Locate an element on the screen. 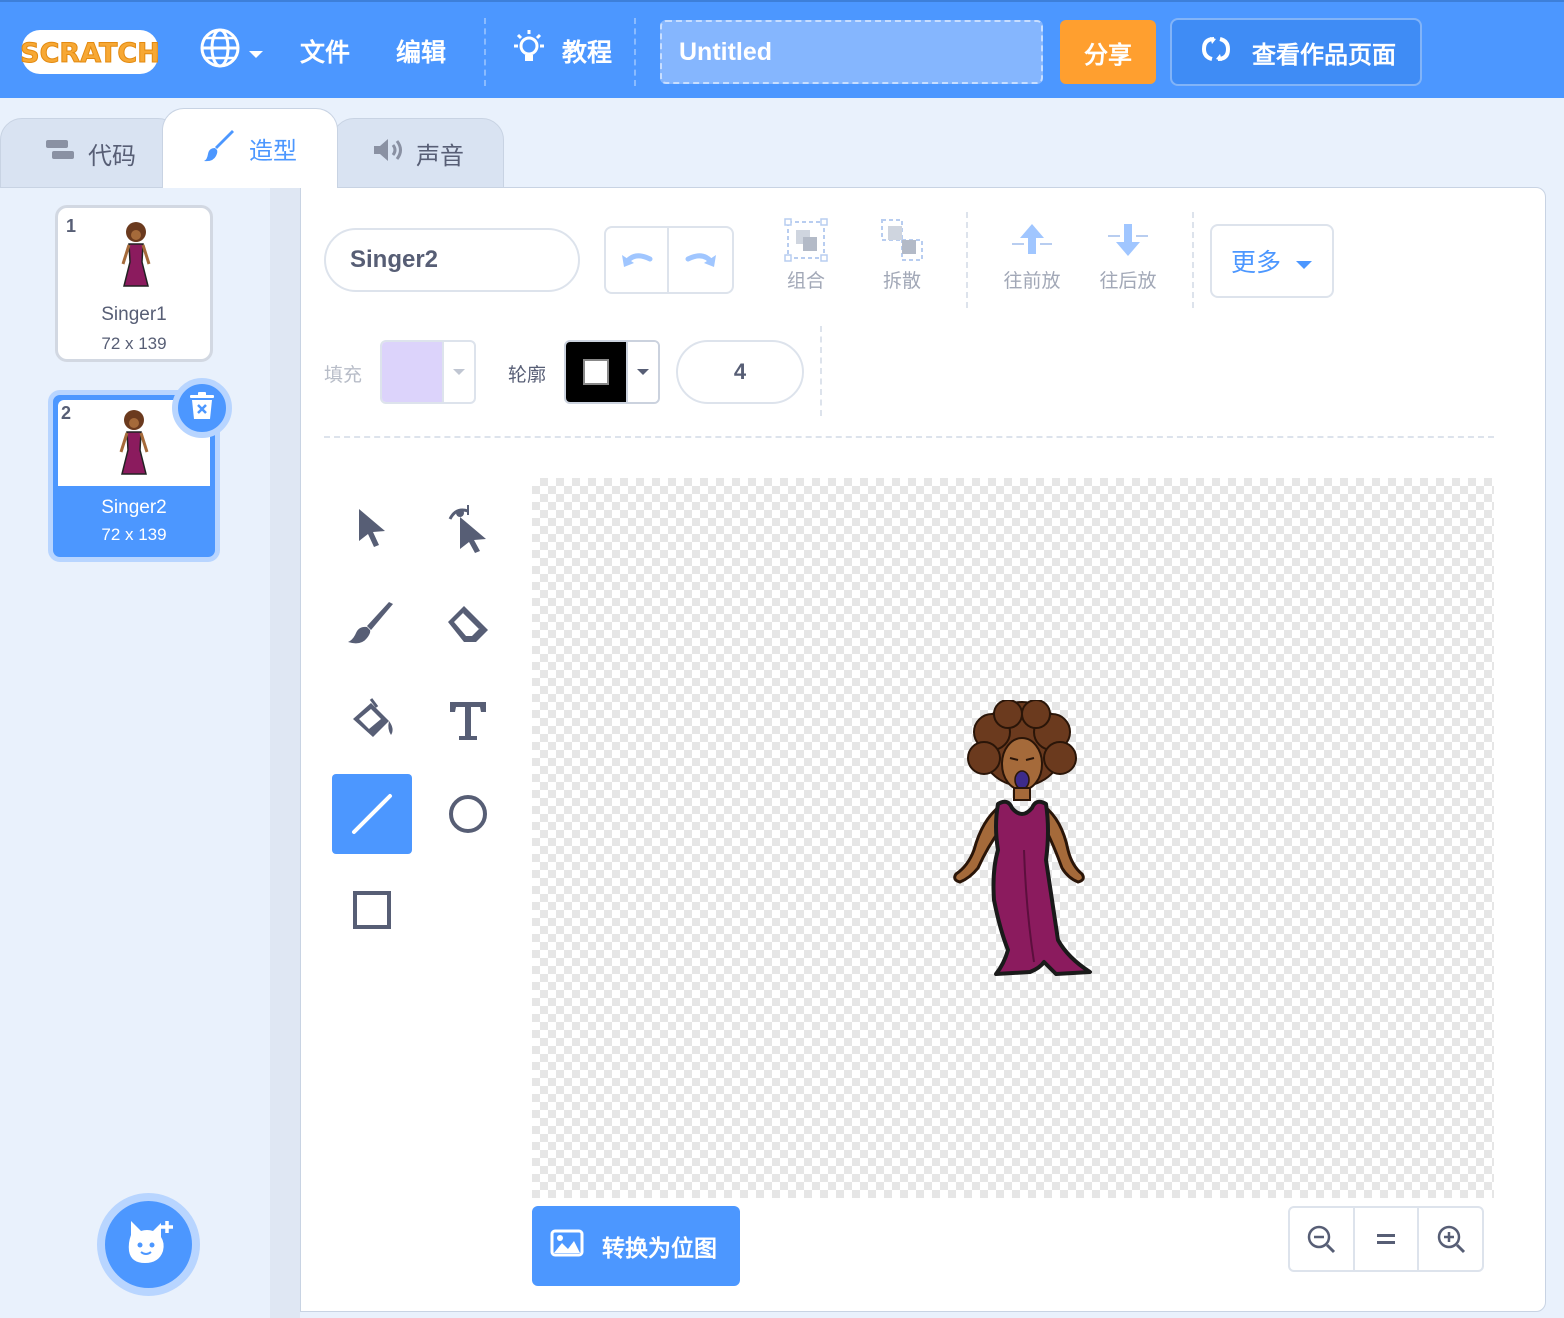 The image size is (1564, 1318). tab-code: 代码 is located at coordinates (90, 153).